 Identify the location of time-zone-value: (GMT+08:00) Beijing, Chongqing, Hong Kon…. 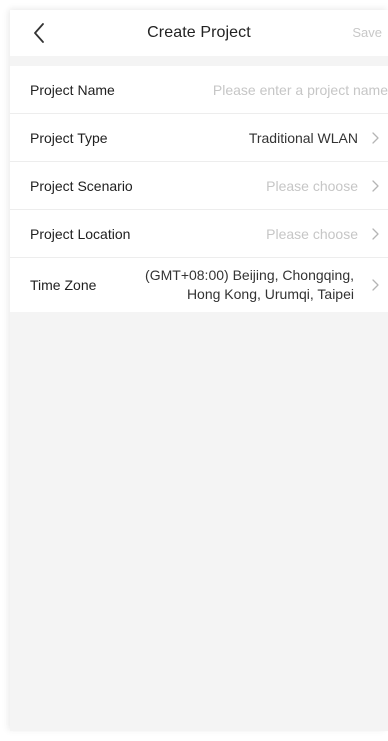
(242, 285).